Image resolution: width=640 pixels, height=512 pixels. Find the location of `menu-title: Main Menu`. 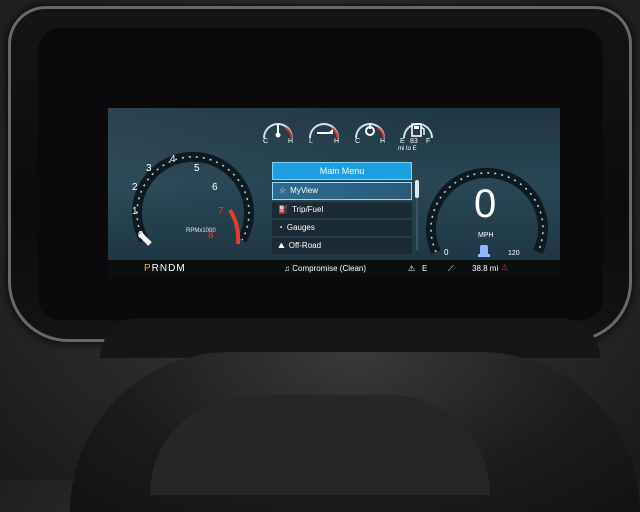

menu-title: Main Menu is located at coordinates (342, 171).